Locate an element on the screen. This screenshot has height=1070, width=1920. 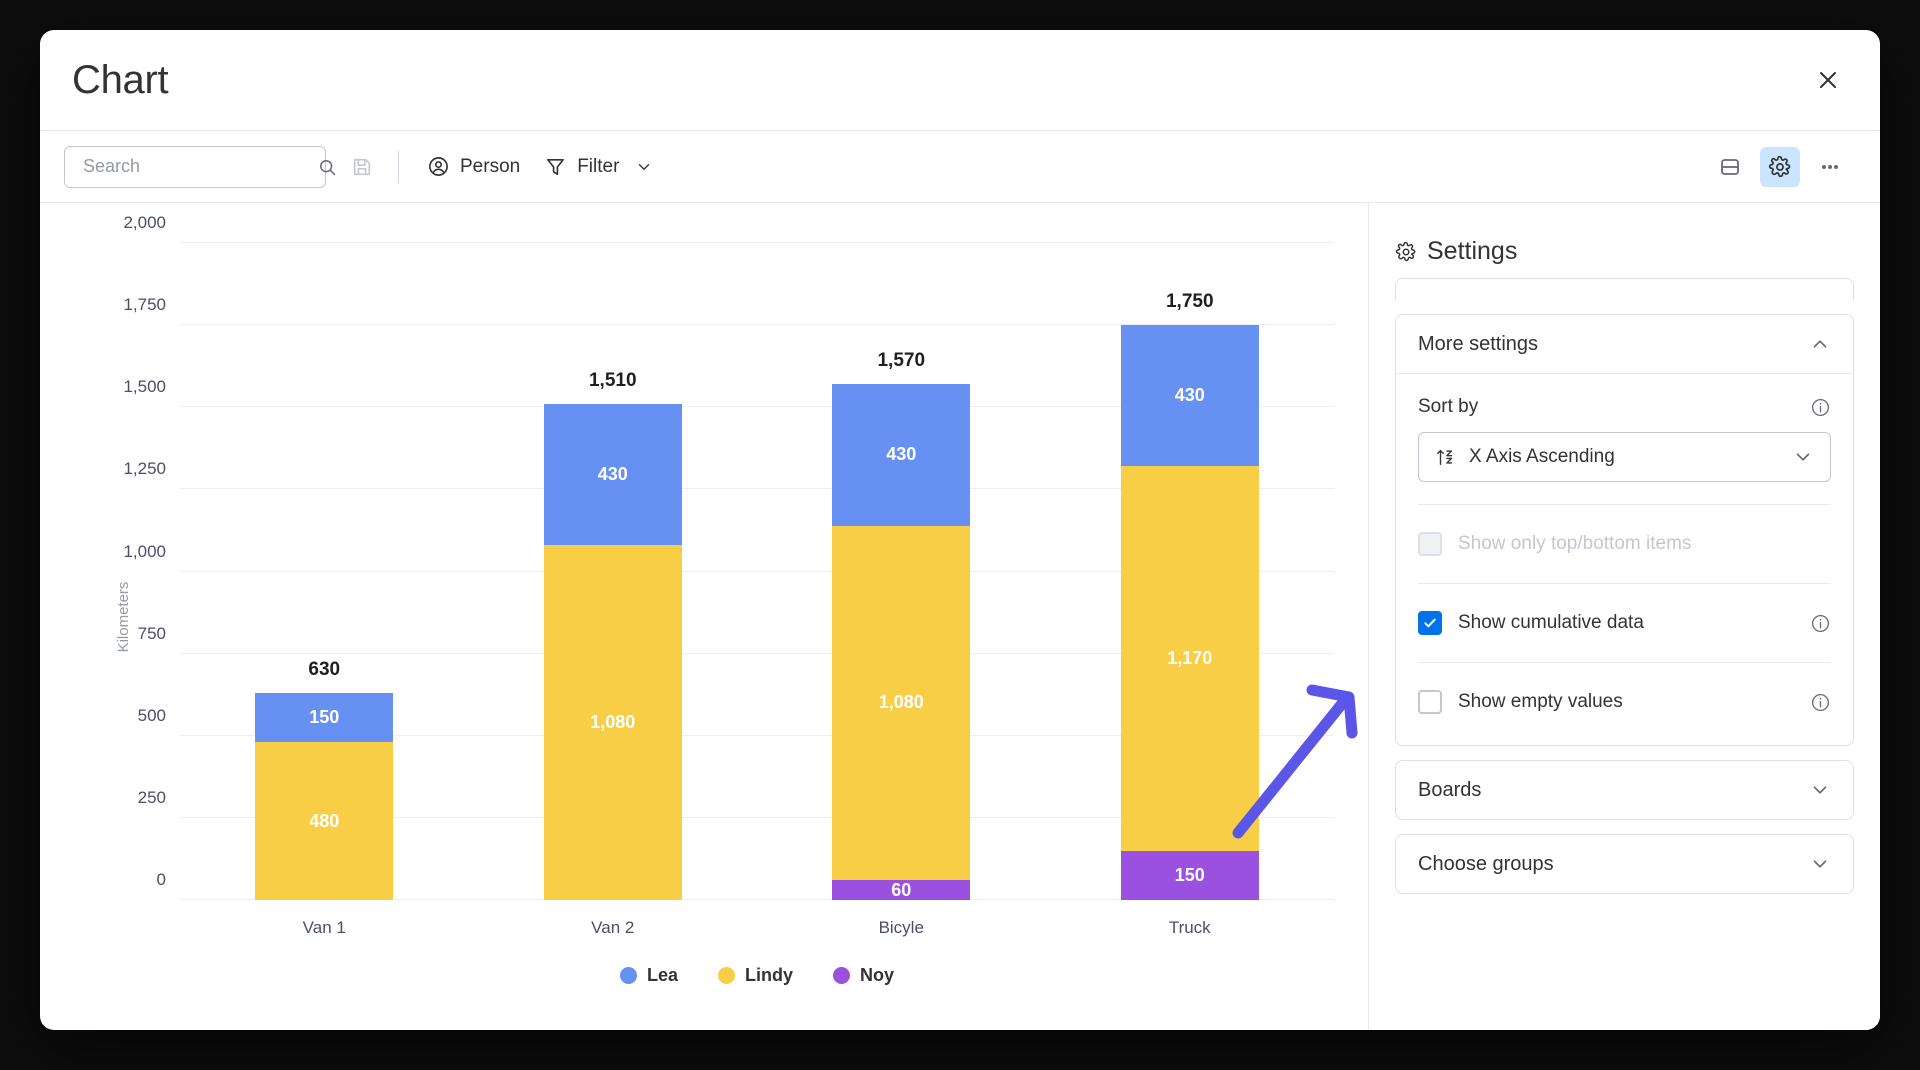
y-axis-tick-label: 1,750 is located at coordinates (144, 305).